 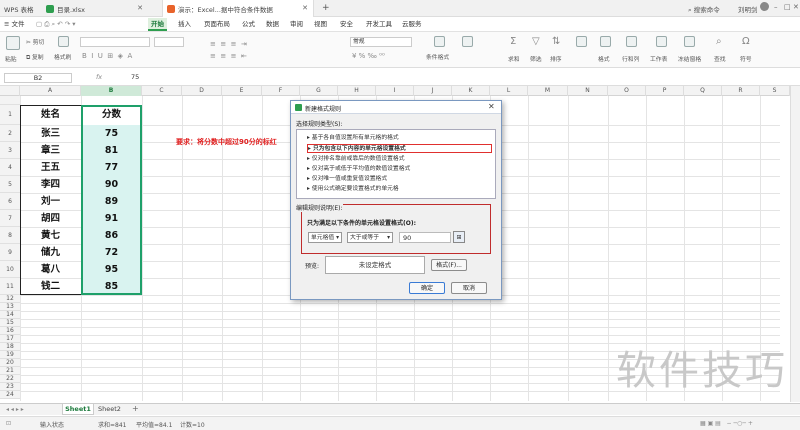 What do you see at coordinates (135, 77) in the screenshot?
I see `formula-input: 75` at bounding box center [135, 77].